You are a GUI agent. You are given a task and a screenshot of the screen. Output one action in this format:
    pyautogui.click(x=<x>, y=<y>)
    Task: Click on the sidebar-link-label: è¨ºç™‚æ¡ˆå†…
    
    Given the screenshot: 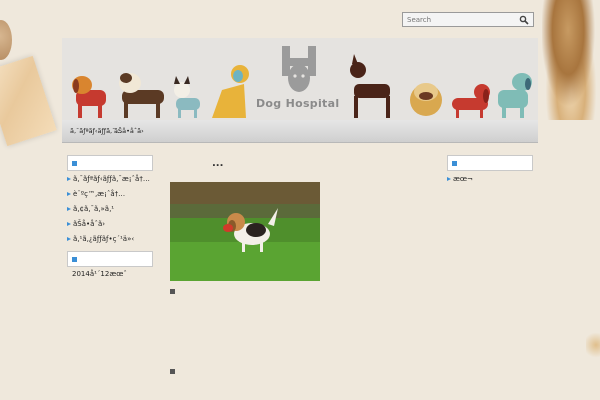 What is the action you would take?
    pyautogui.click(x=99, y=194)
    